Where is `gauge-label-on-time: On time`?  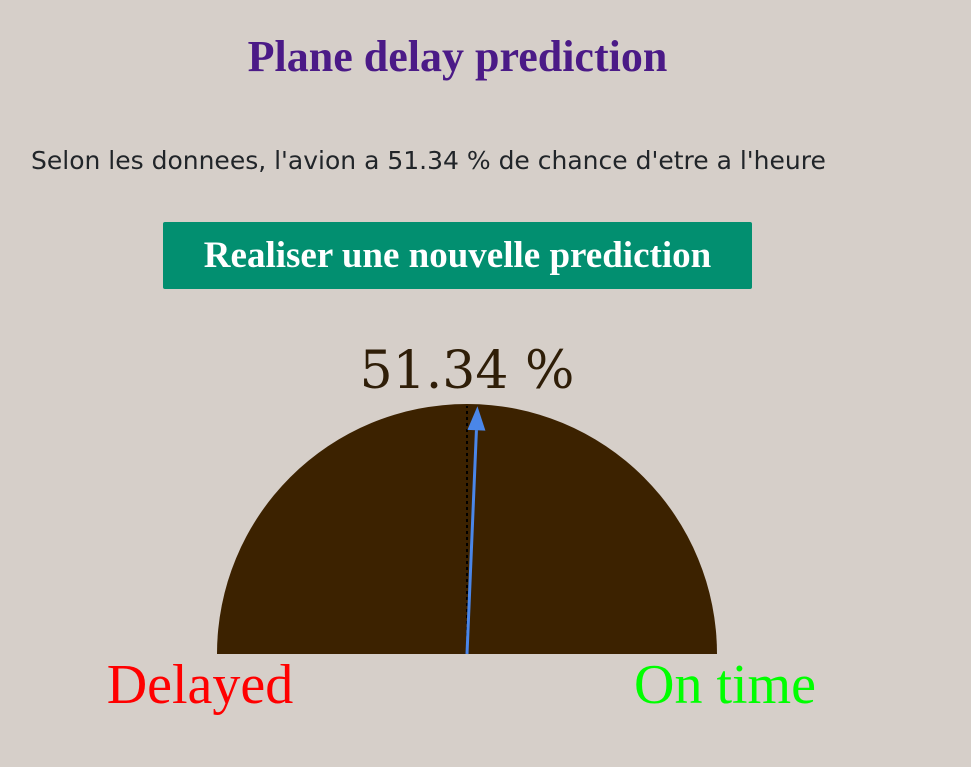 gauge-label-on-time: On time is located at coordinates (725, 685).